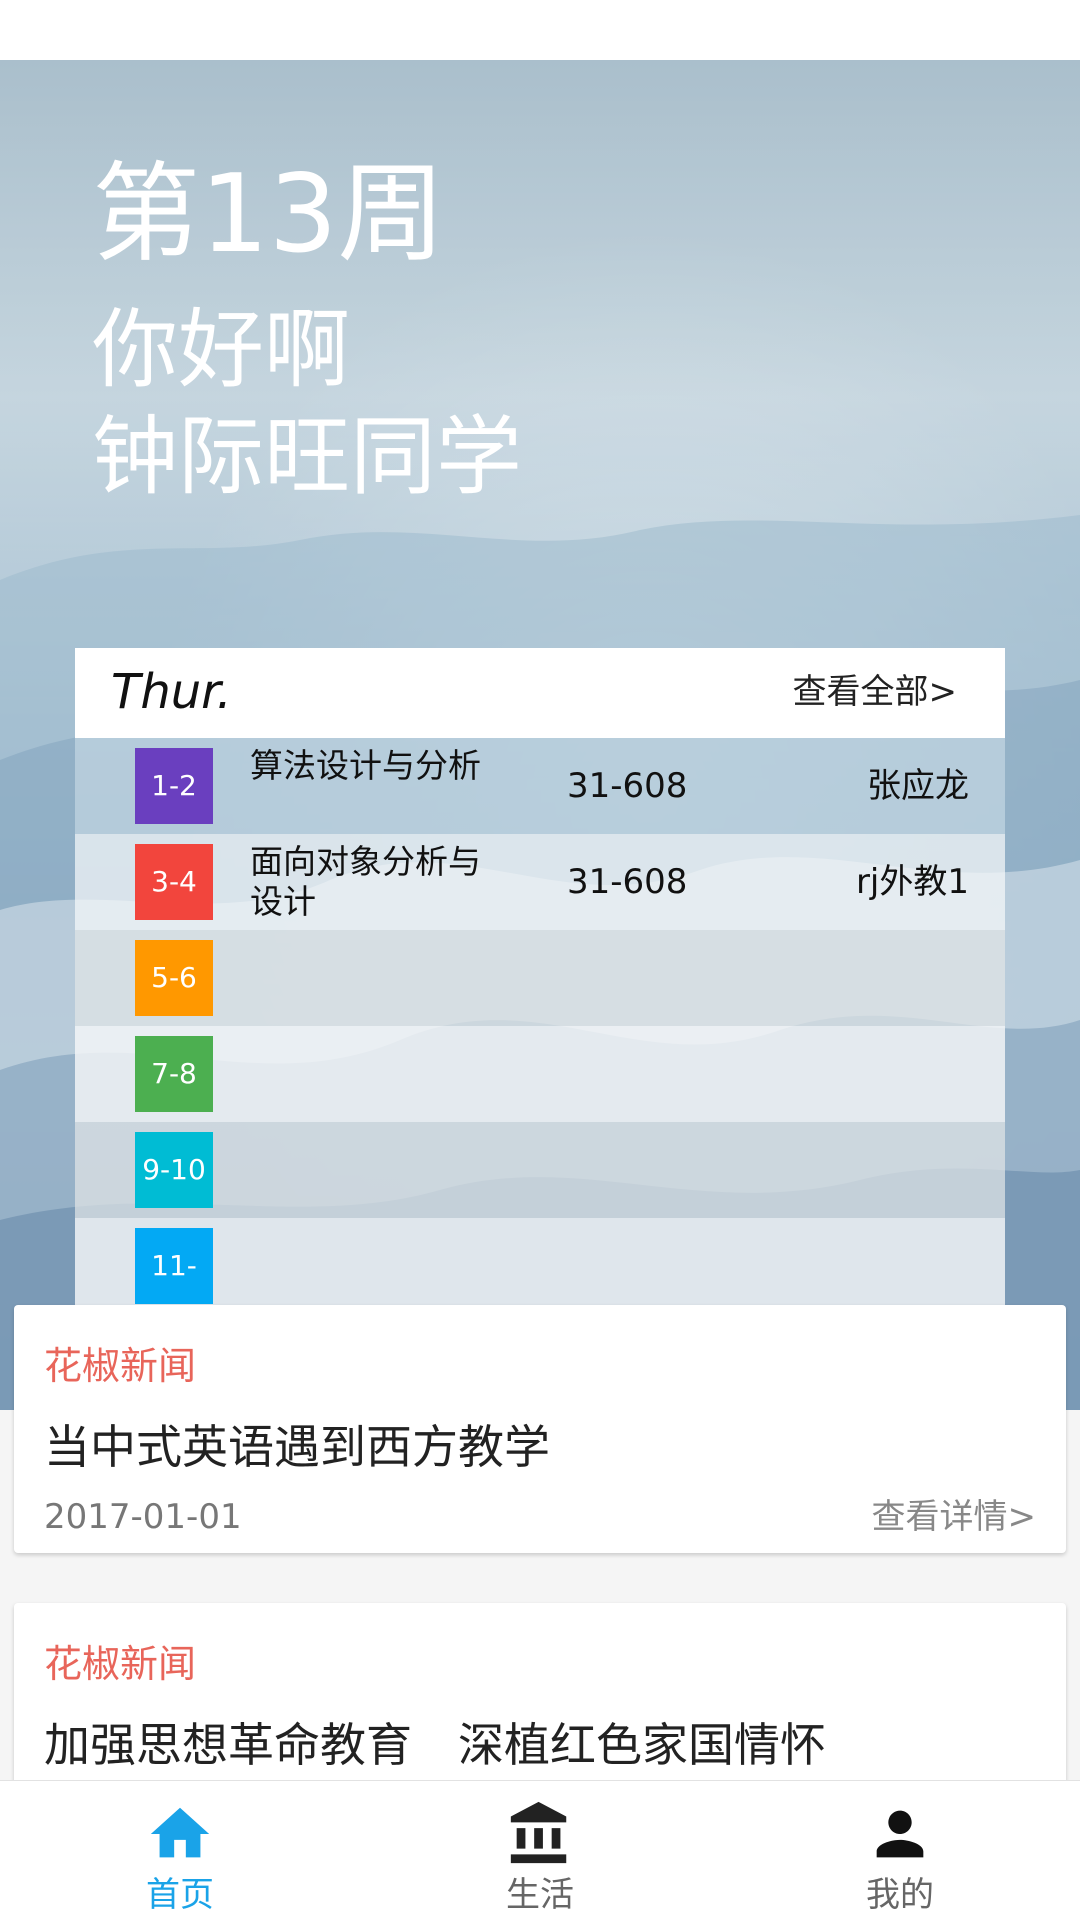 The width and height of the screenshot is (1080, 1921). What do you see at coordinates (918, 786) in the screenshot?
I see `course-teacher: 张应龙` at bounding box center [918, 786].